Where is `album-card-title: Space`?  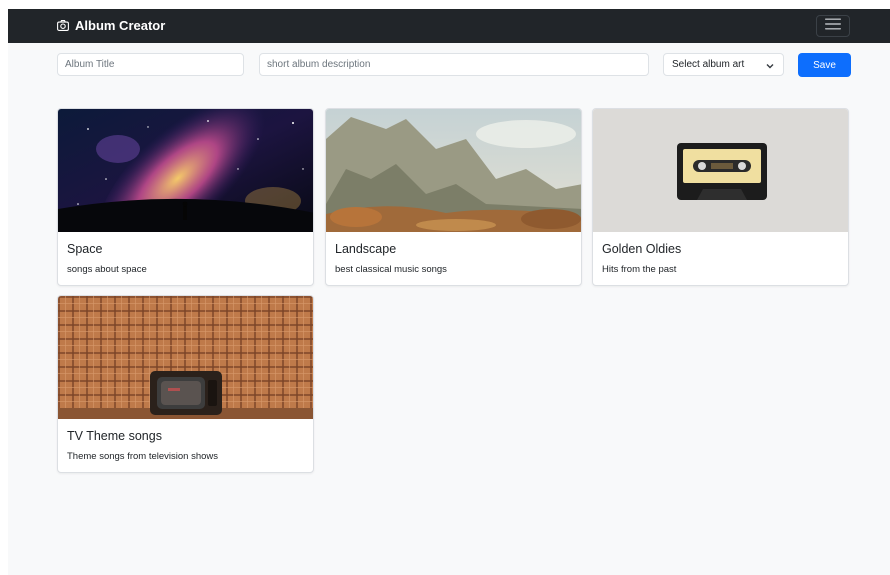
album-card-title: Space is located at coordinates (85, 249).